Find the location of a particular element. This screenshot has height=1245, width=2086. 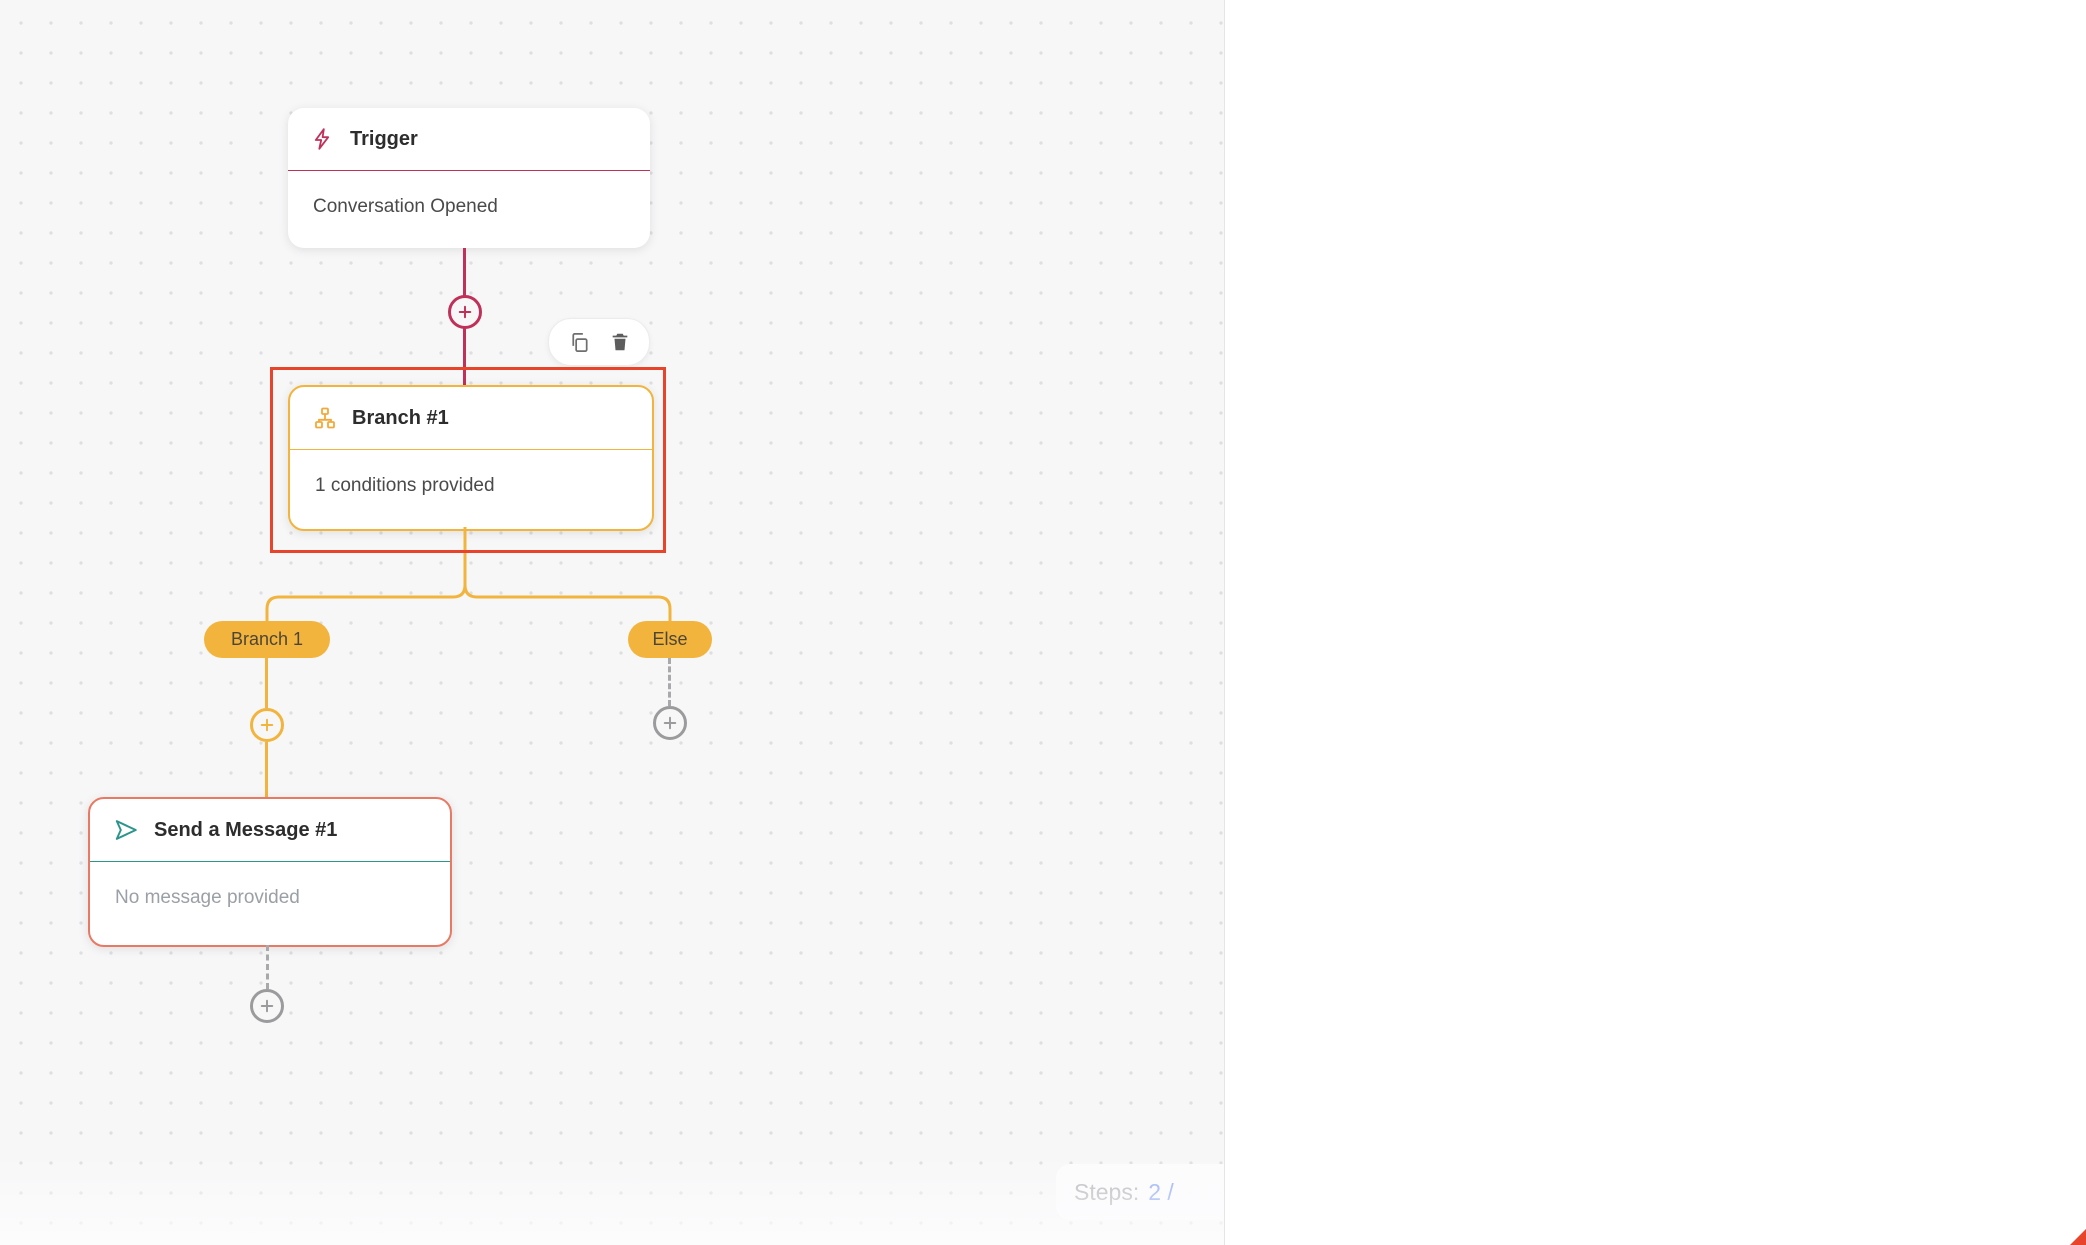

add-step-after-message-button is located at coordinates (267, 1006).